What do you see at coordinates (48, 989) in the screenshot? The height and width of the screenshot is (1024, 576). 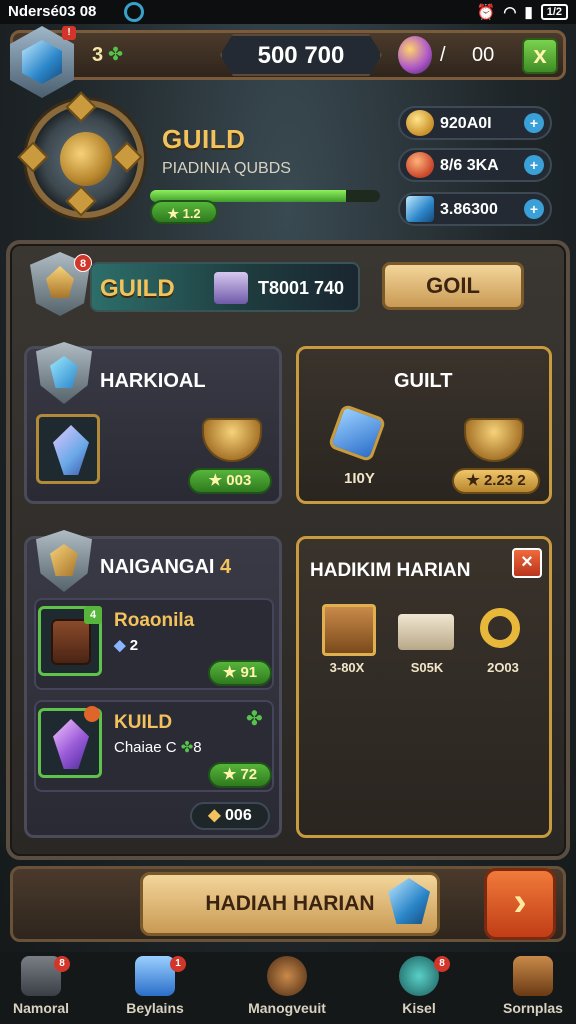 I see `nav-item-namoral: Namoral 8` at bounding box center [48, 989].